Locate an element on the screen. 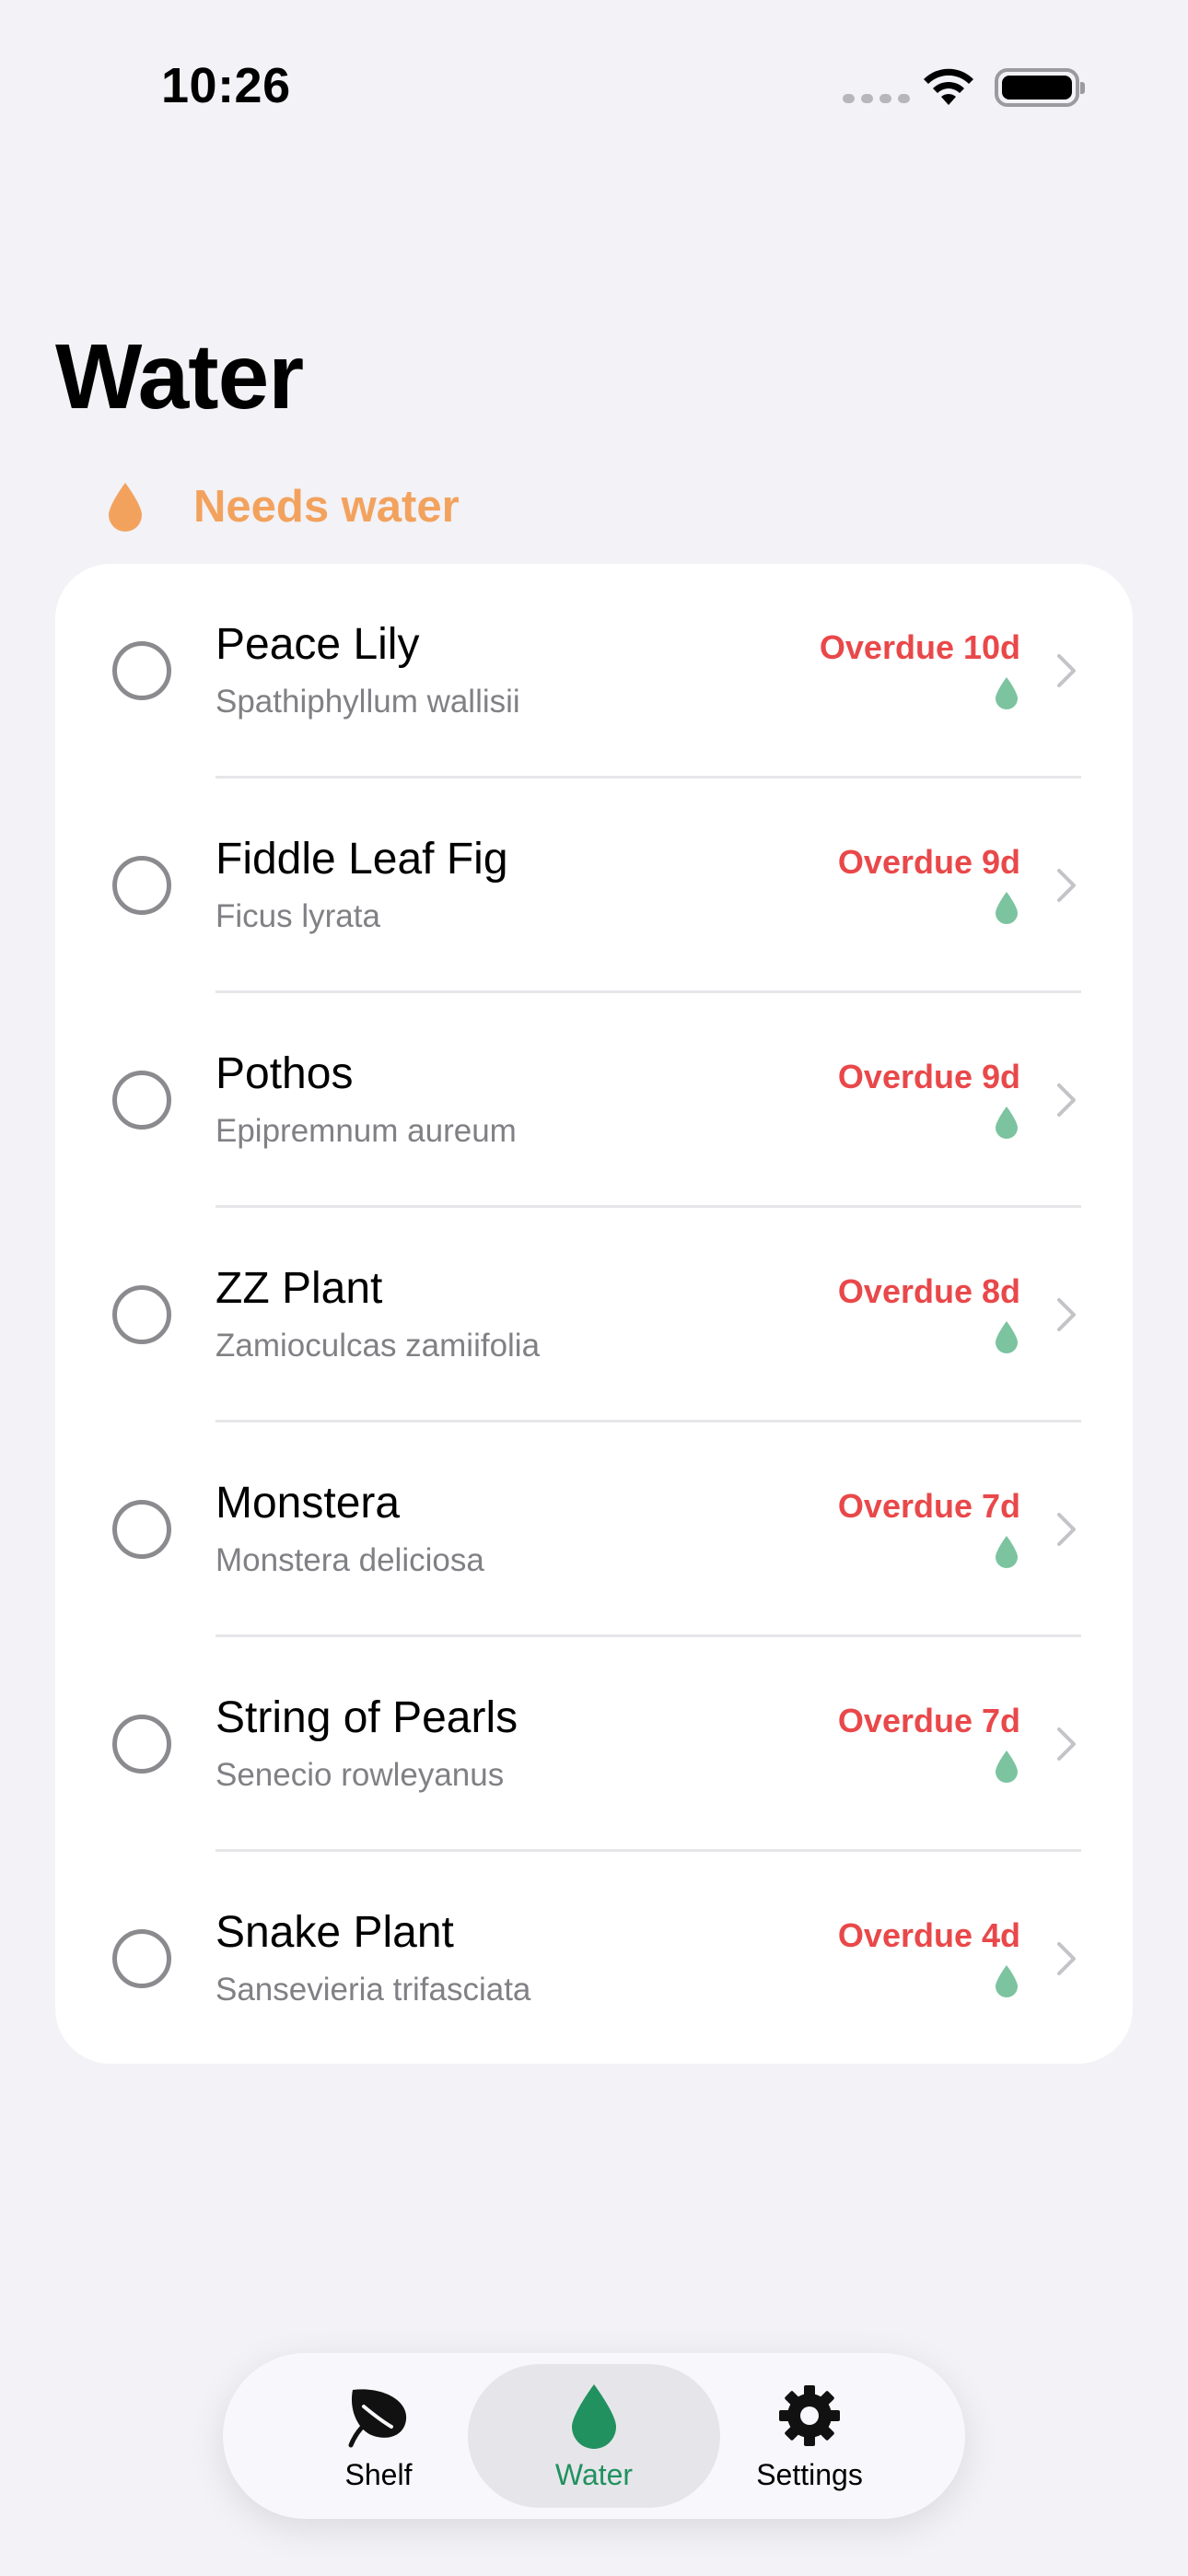 The height and width of the screenshot is (2576, 1188). overdue-status: Overdue 4d is located at coordinates (928, 1935).